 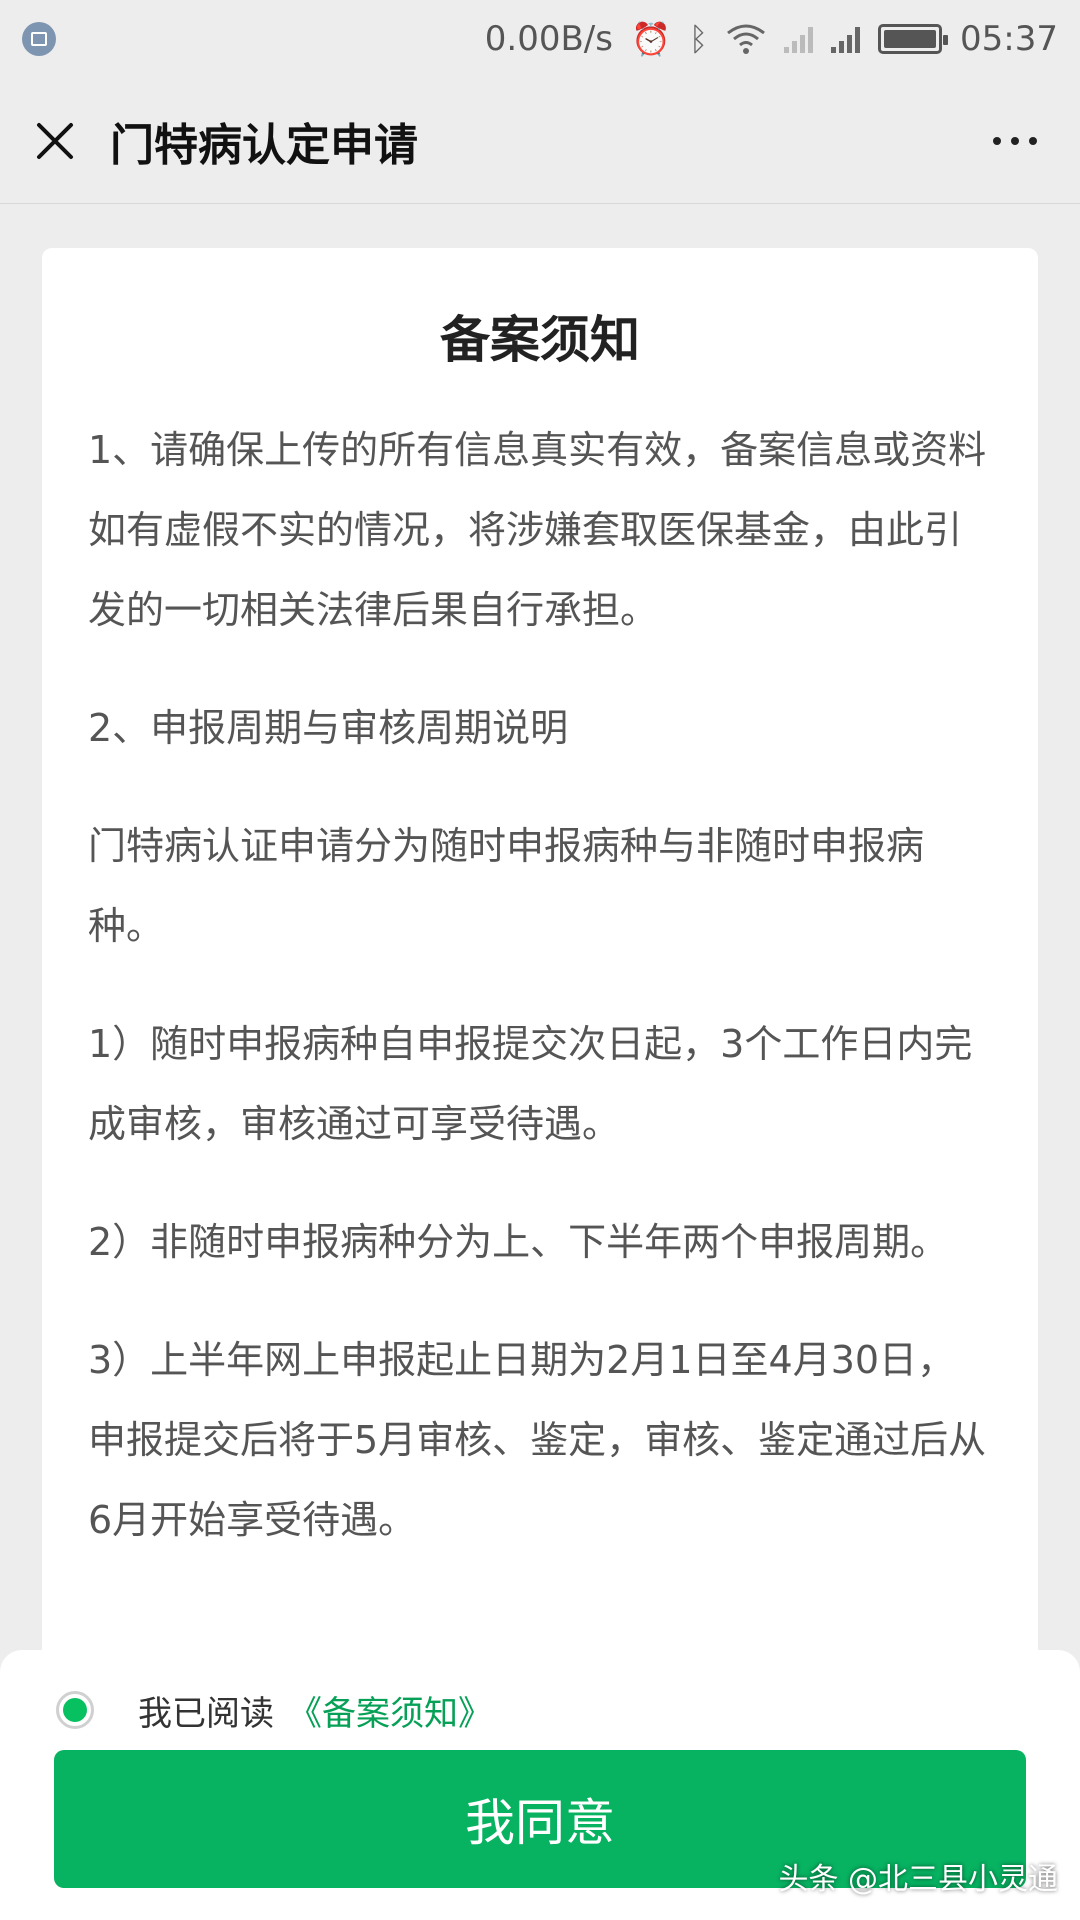 I want to click on alarm-icon: ⏰, so click(x=650, y=39).